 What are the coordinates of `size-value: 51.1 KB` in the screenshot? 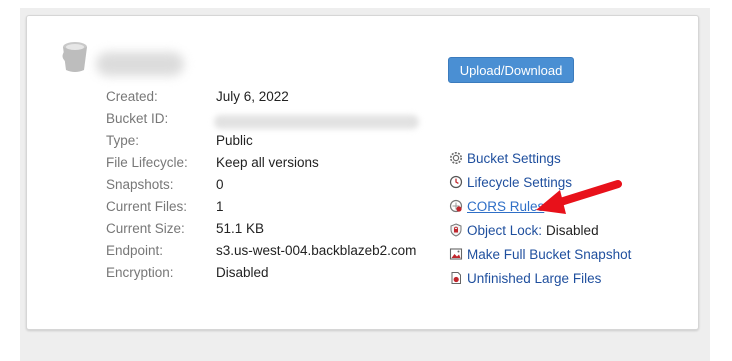 It's located at (240, 228).